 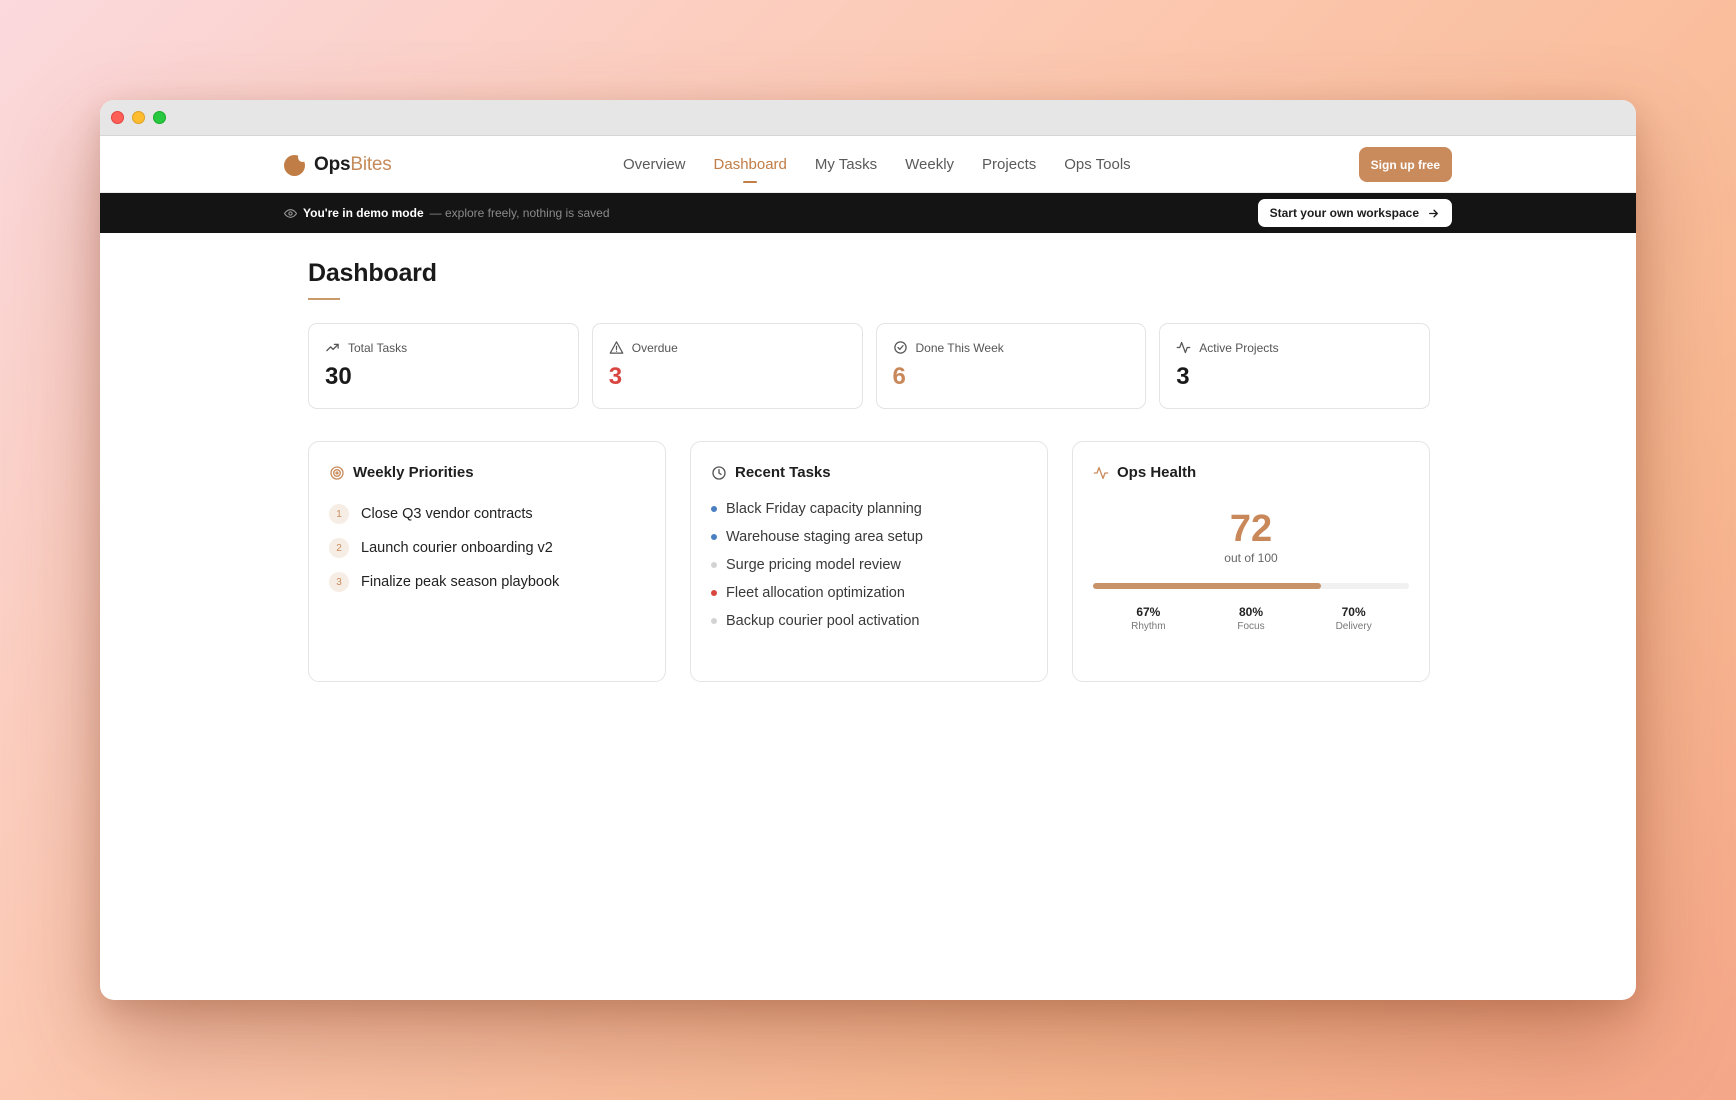 I want to click on task-item: Fleet allocation optimization, so click(x=869, y=593).